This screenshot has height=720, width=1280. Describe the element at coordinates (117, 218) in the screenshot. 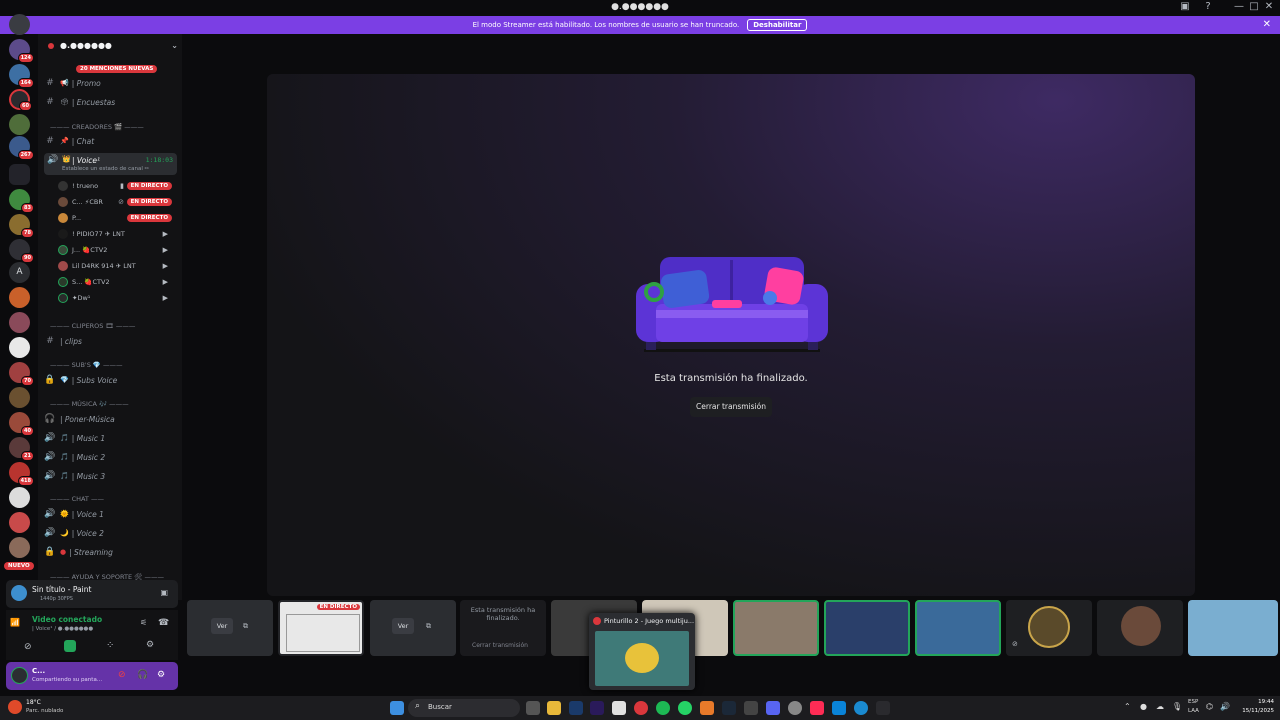

I see `voice-user: P... EN DIRECTO` at that location.